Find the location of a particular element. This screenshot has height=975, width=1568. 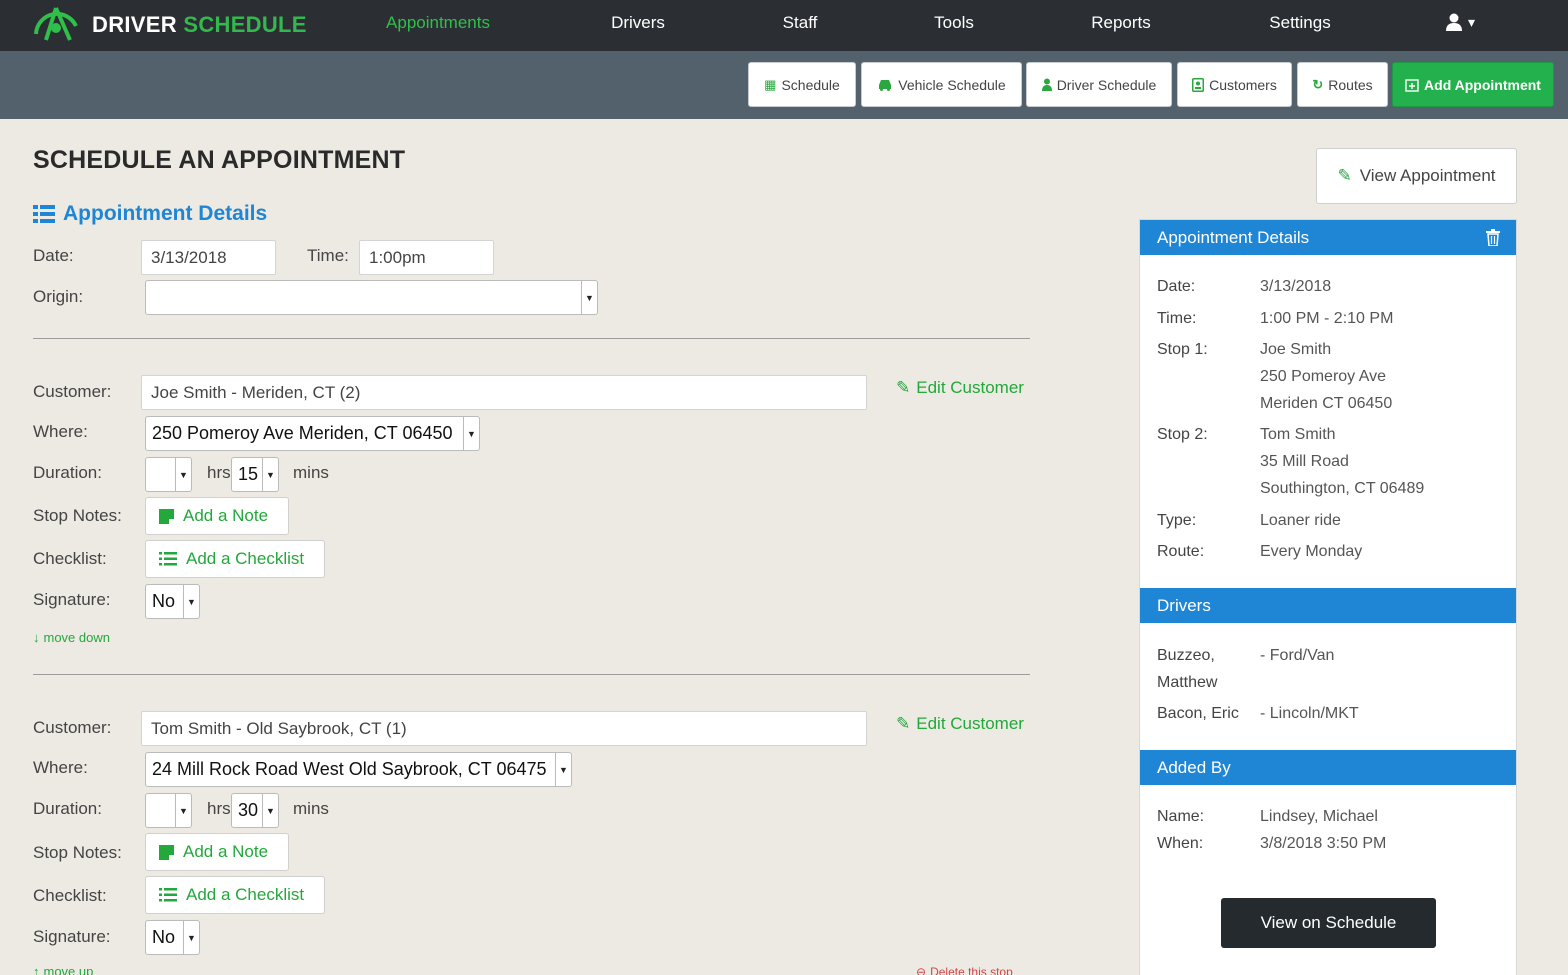

minutes-value: 15 is located at coordinates (248, 474).